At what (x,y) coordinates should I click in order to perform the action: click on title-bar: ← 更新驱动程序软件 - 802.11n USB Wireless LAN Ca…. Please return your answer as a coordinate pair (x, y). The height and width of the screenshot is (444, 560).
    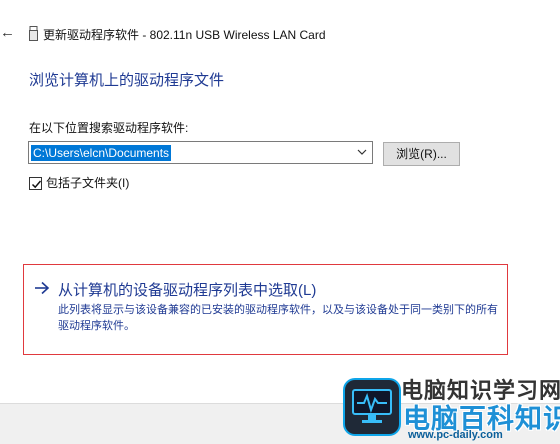
    Looking at the image, I should click on (280, 31).